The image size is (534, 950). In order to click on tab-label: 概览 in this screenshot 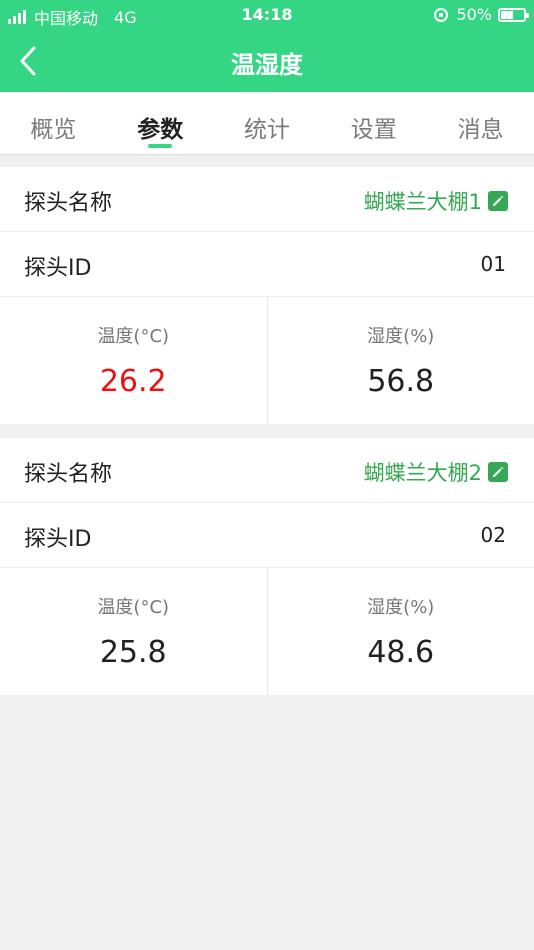, I will do `click(53, 130)`.